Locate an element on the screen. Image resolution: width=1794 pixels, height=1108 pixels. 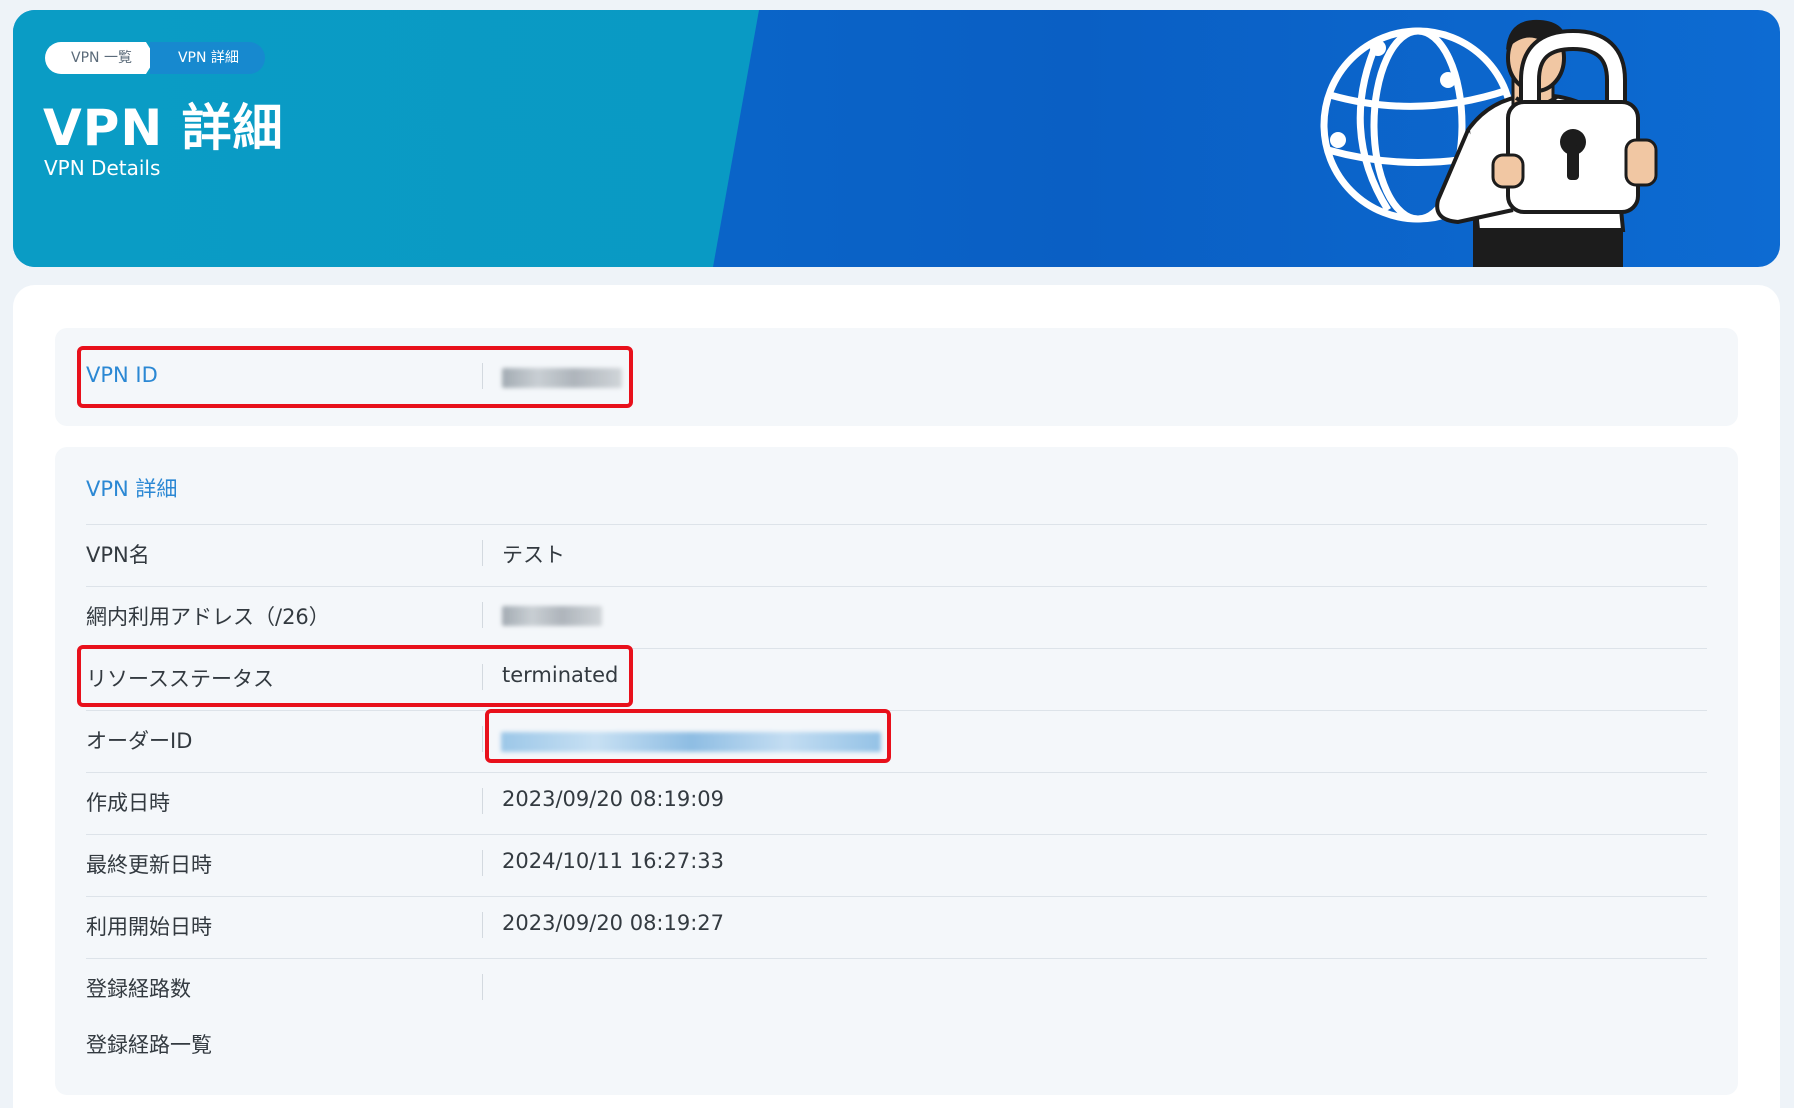
row-label-vpn-name: VPN名 is located at coordinates (118, 555).